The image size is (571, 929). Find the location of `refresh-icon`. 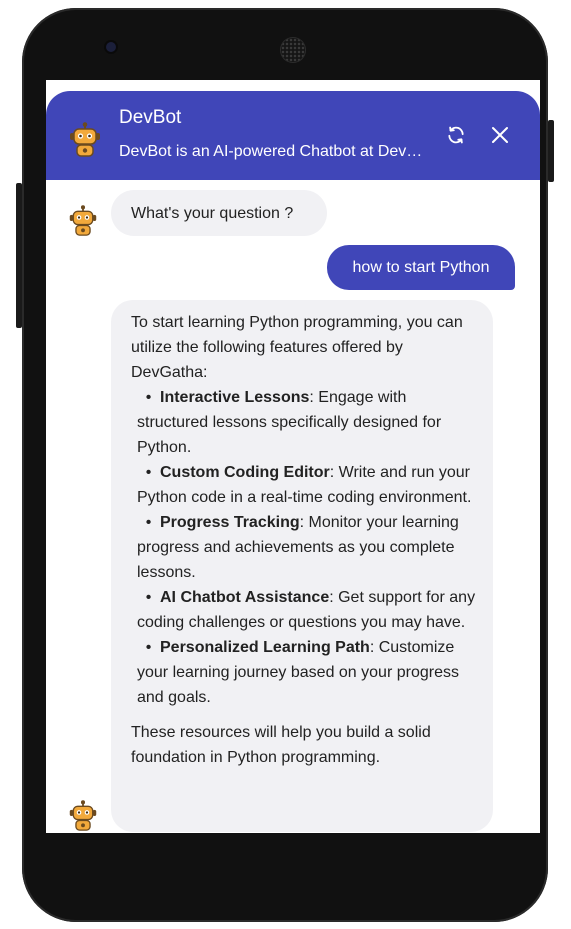

refresh-icon is located at coordinates (456, 137).